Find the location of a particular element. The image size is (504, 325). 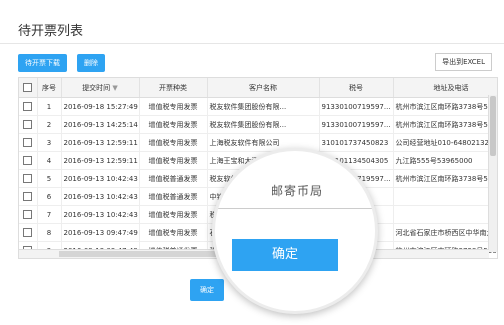

header-invoice-type: 开票种类 is located at coordinates (173, 88).